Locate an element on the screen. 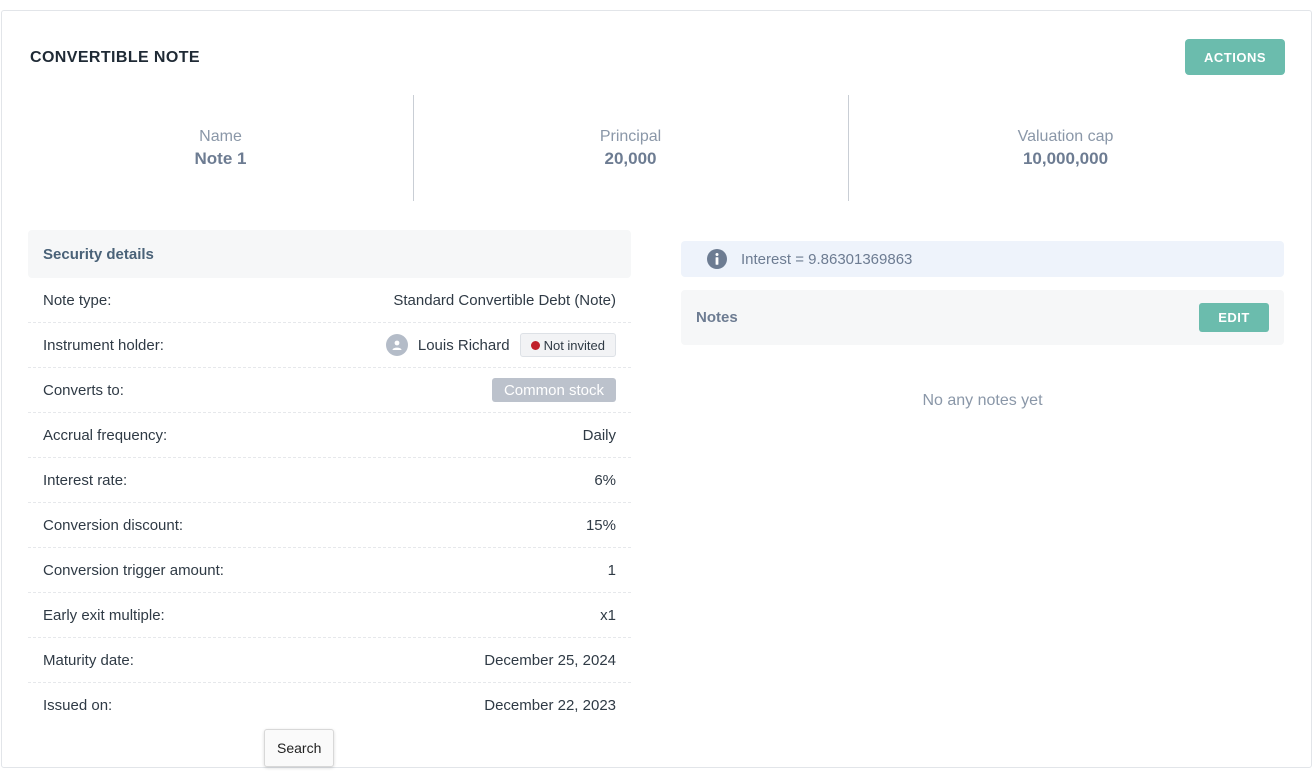 The image size is (1315, 771). search-tooltip: Search is located at coordinates (299, 748).